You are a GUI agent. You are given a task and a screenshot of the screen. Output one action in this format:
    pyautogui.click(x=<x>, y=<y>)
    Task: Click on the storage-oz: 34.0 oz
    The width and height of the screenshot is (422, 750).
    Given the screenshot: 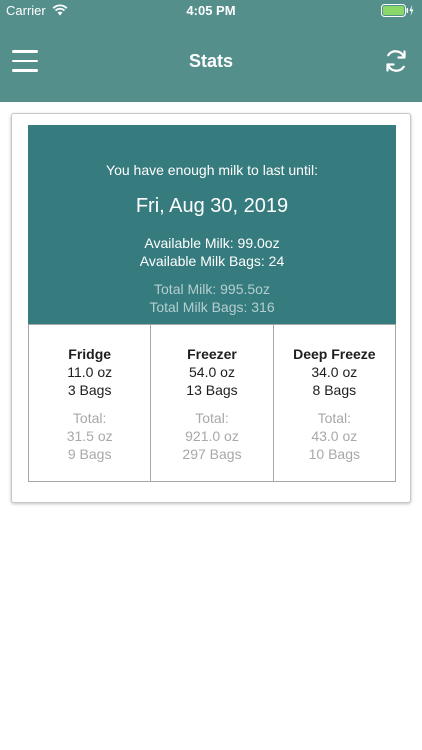 What is the action you would take?
    pyautogui.click(x=334, y=372)
    